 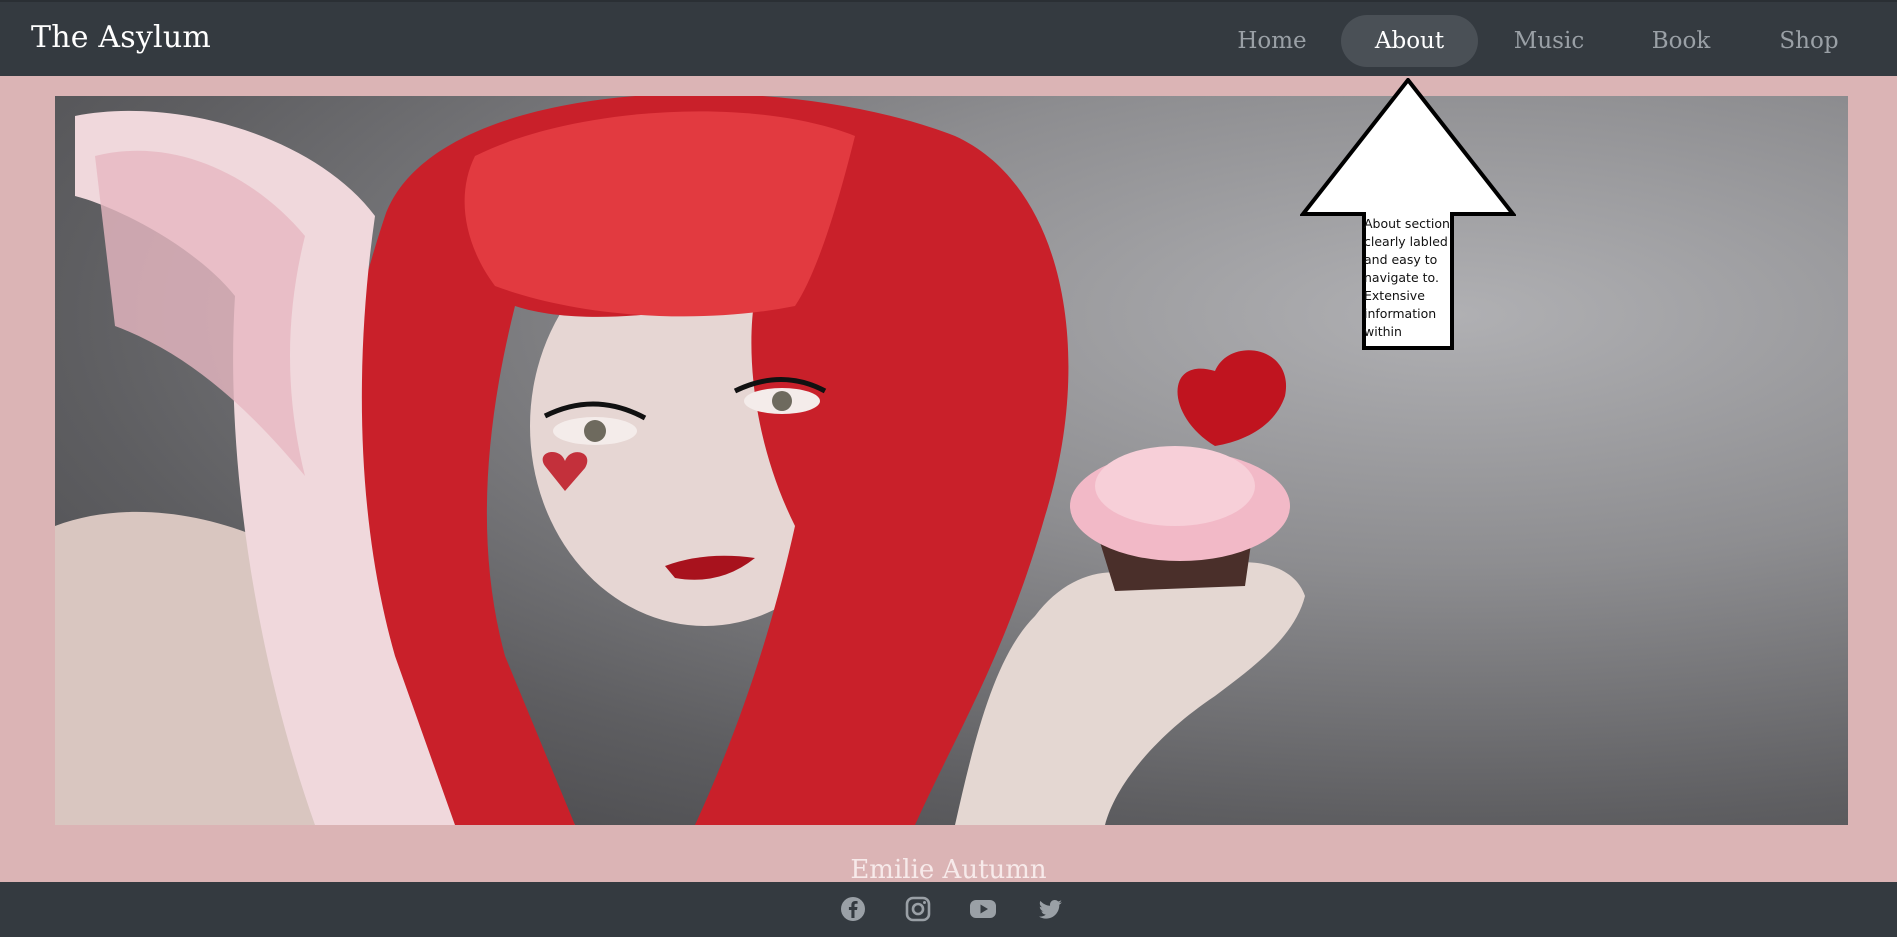 What do you see at coordinates (1549, 41) in the screenshot?
I see `nav-music: Music` at bounding box center [1549, 41].